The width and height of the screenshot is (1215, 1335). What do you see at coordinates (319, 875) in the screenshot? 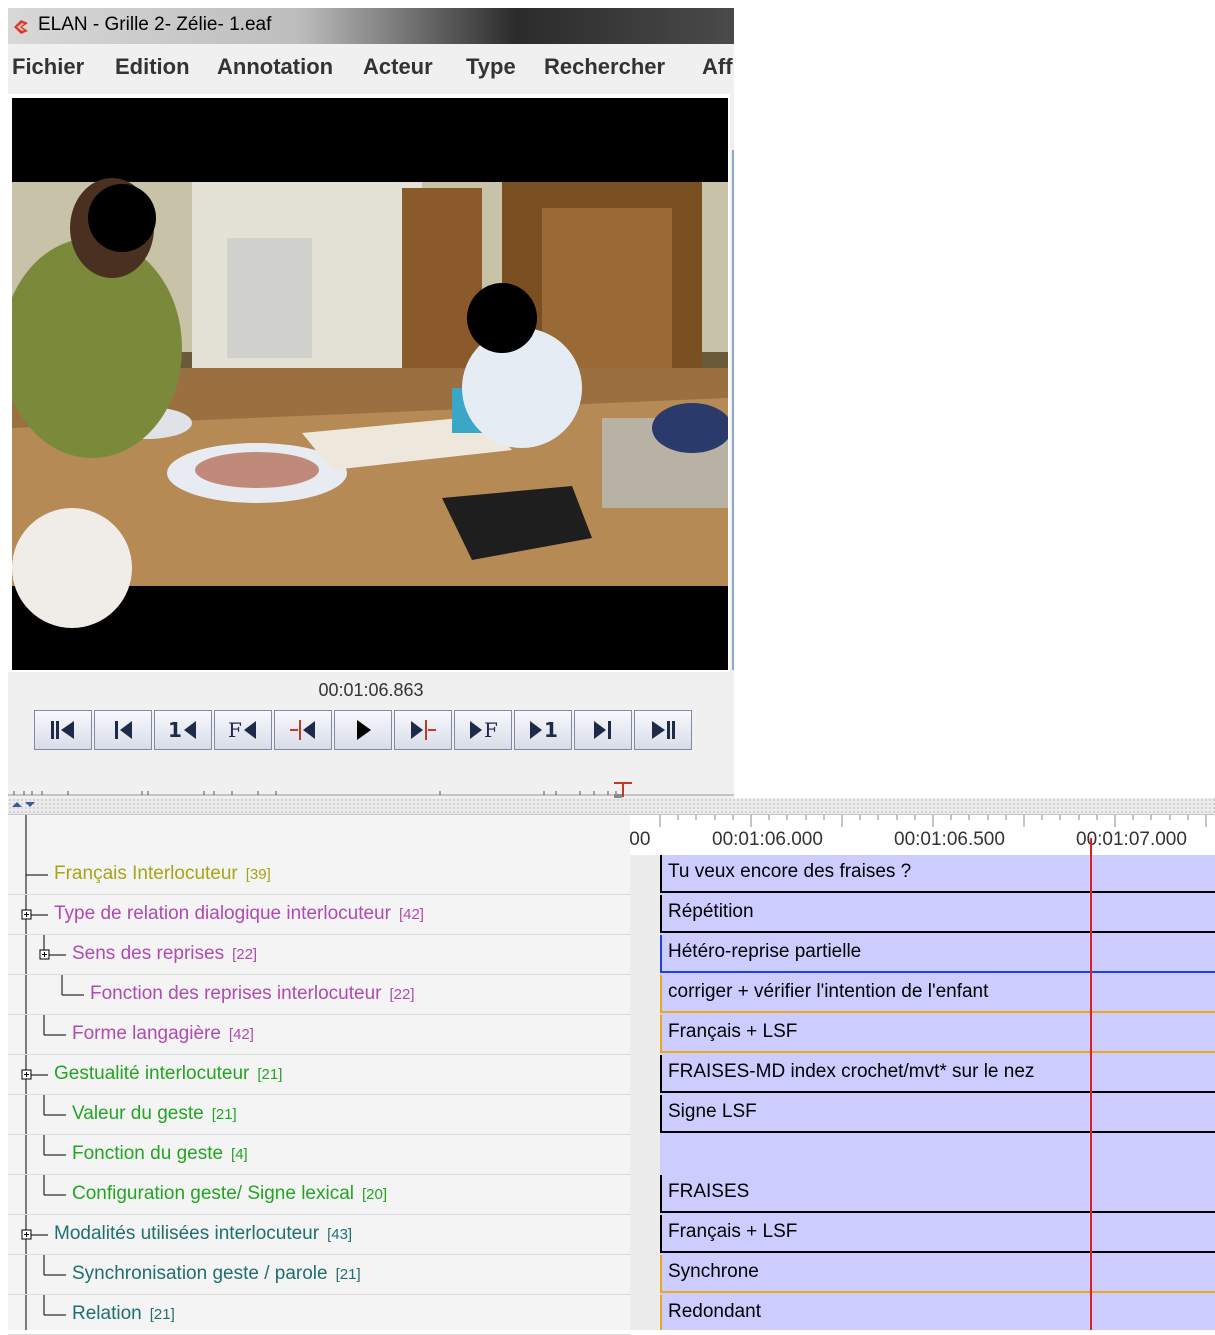
I see `tier-row: Français Interlocuteur [39]` at bounding box center [319, 875].